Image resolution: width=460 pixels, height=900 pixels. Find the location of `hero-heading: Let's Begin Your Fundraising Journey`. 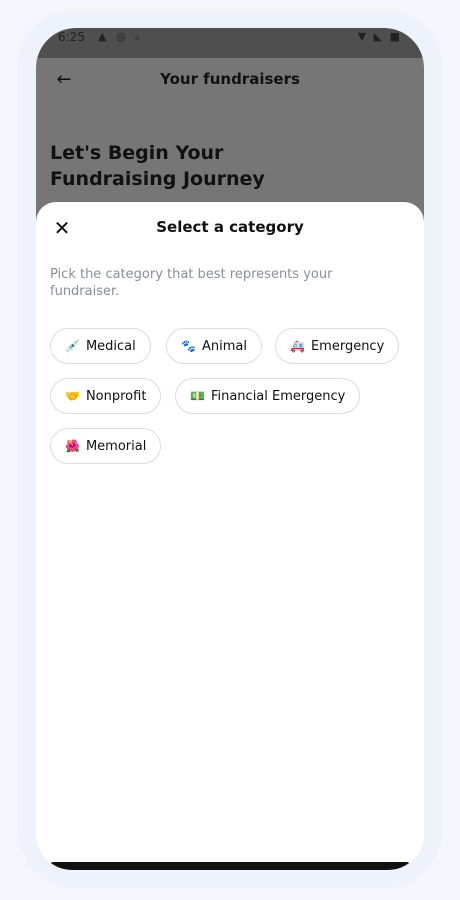

hero-heading: Let's Begin Your Fundraising Journey is located at coordinates (157, 166).